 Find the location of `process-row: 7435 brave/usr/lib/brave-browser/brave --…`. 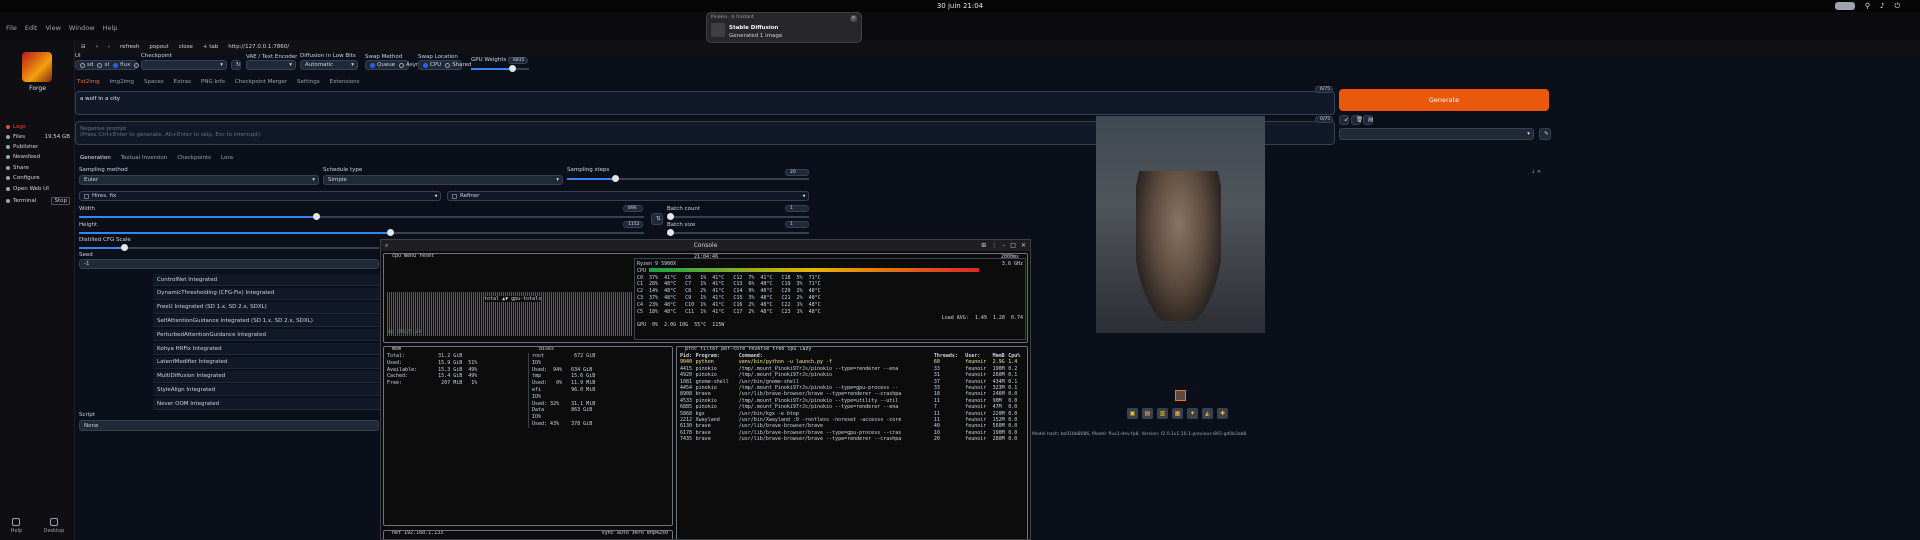

process-row: 7435 brave/usr/lib/brave-browser/brave --… is located at coordinates (852, 439).